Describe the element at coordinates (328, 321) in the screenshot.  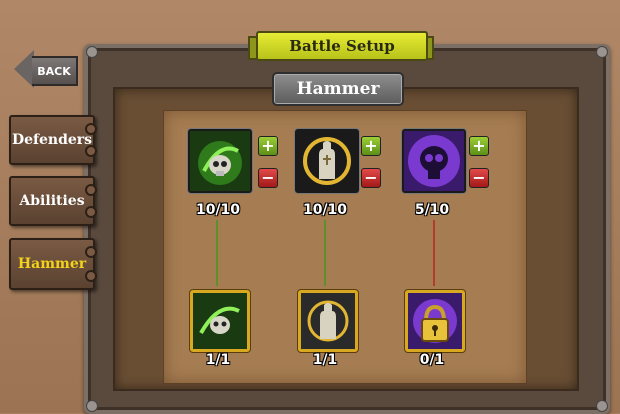
I see `golden-hand-bonus-icon` at that location.